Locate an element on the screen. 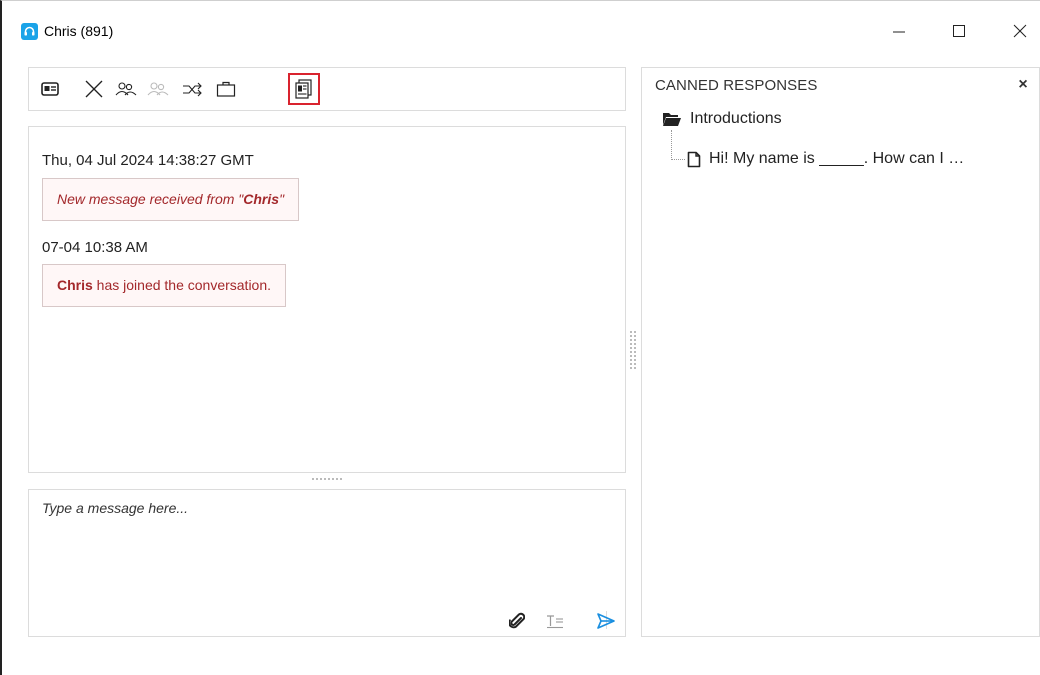 The width and height of the screenshot is (1040, 675). canned-responses-icon is located at coordinates (303, 89).